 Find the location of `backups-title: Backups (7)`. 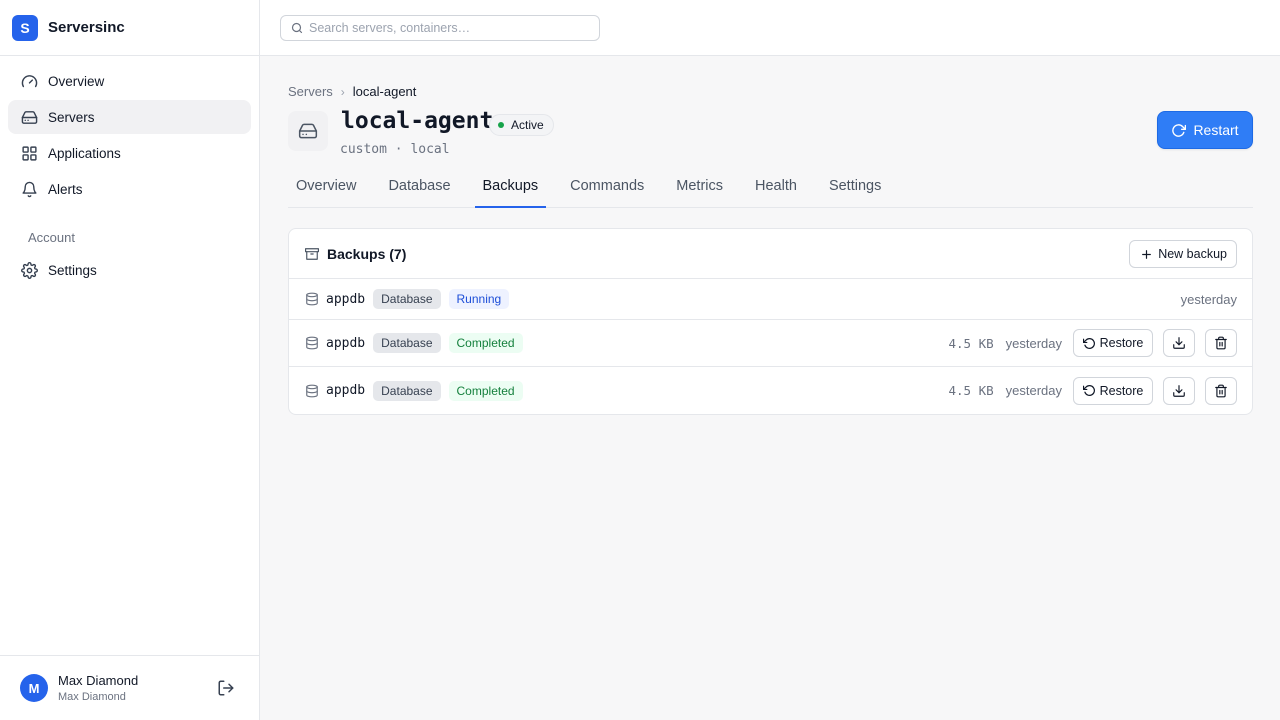

backups-title: Backups (7) is located at coordinates (367, 253).